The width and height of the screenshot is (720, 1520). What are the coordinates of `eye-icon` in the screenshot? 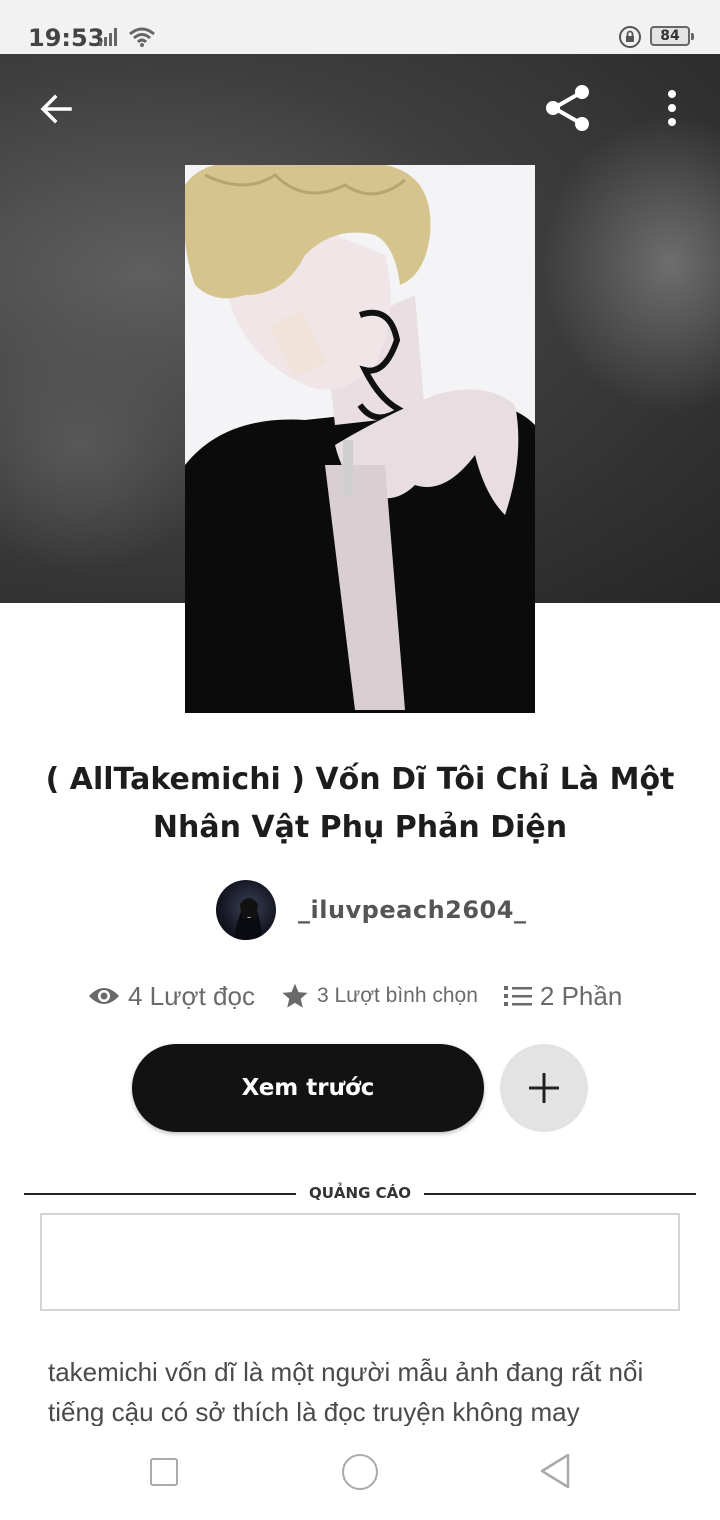 It's located at (104, 996).